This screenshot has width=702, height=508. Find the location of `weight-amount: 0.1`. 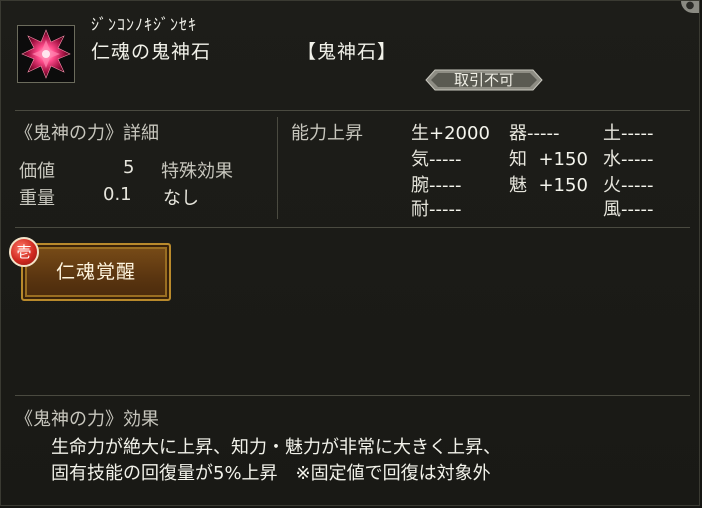

weight-amount: 0.1 is located at coordinates (117, 194).